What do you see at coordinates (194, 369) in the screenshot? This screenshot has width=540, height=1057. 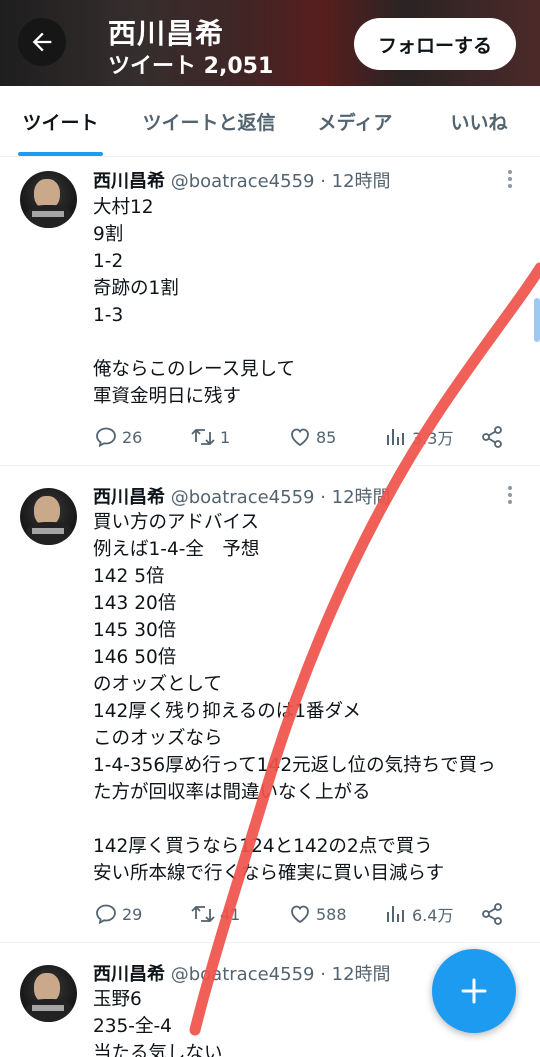 I see `tweet-line: 俺ならこのレース見して` at bounding box center [194, 369].